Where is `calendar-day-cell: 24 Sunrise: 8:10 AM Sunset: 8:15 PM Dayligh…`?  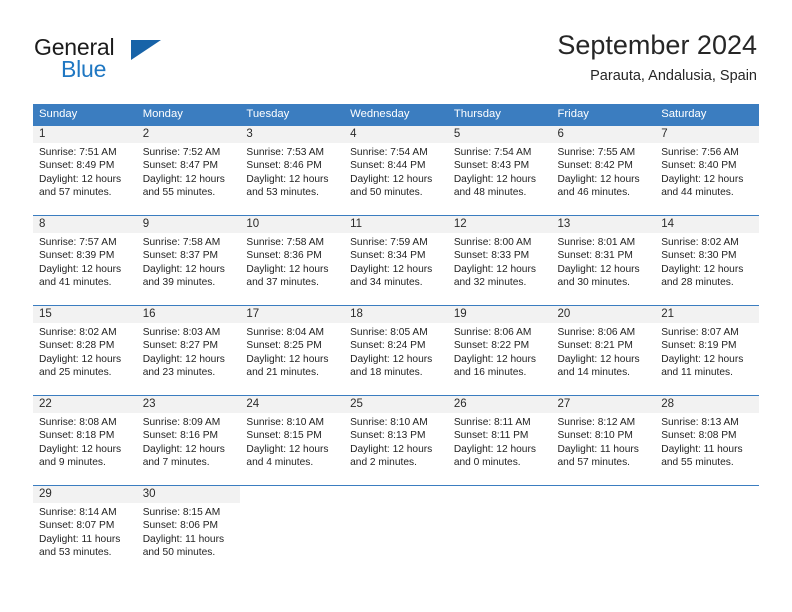
calendar-day-cell: 24 Sunrise: 8:10 AM Sunset: 8:15 PM Dayligh… is located at coordinates (292, 440).